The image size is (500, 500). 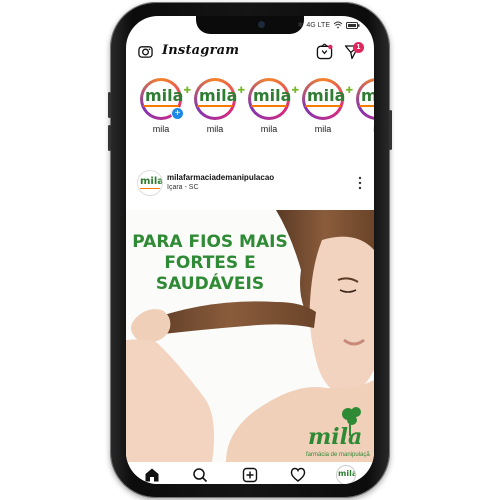 What do you see at coordinates (210, 263) in the screenshot?
I see `post-headline-line: FORTES E` at bounding box center [210, 263].